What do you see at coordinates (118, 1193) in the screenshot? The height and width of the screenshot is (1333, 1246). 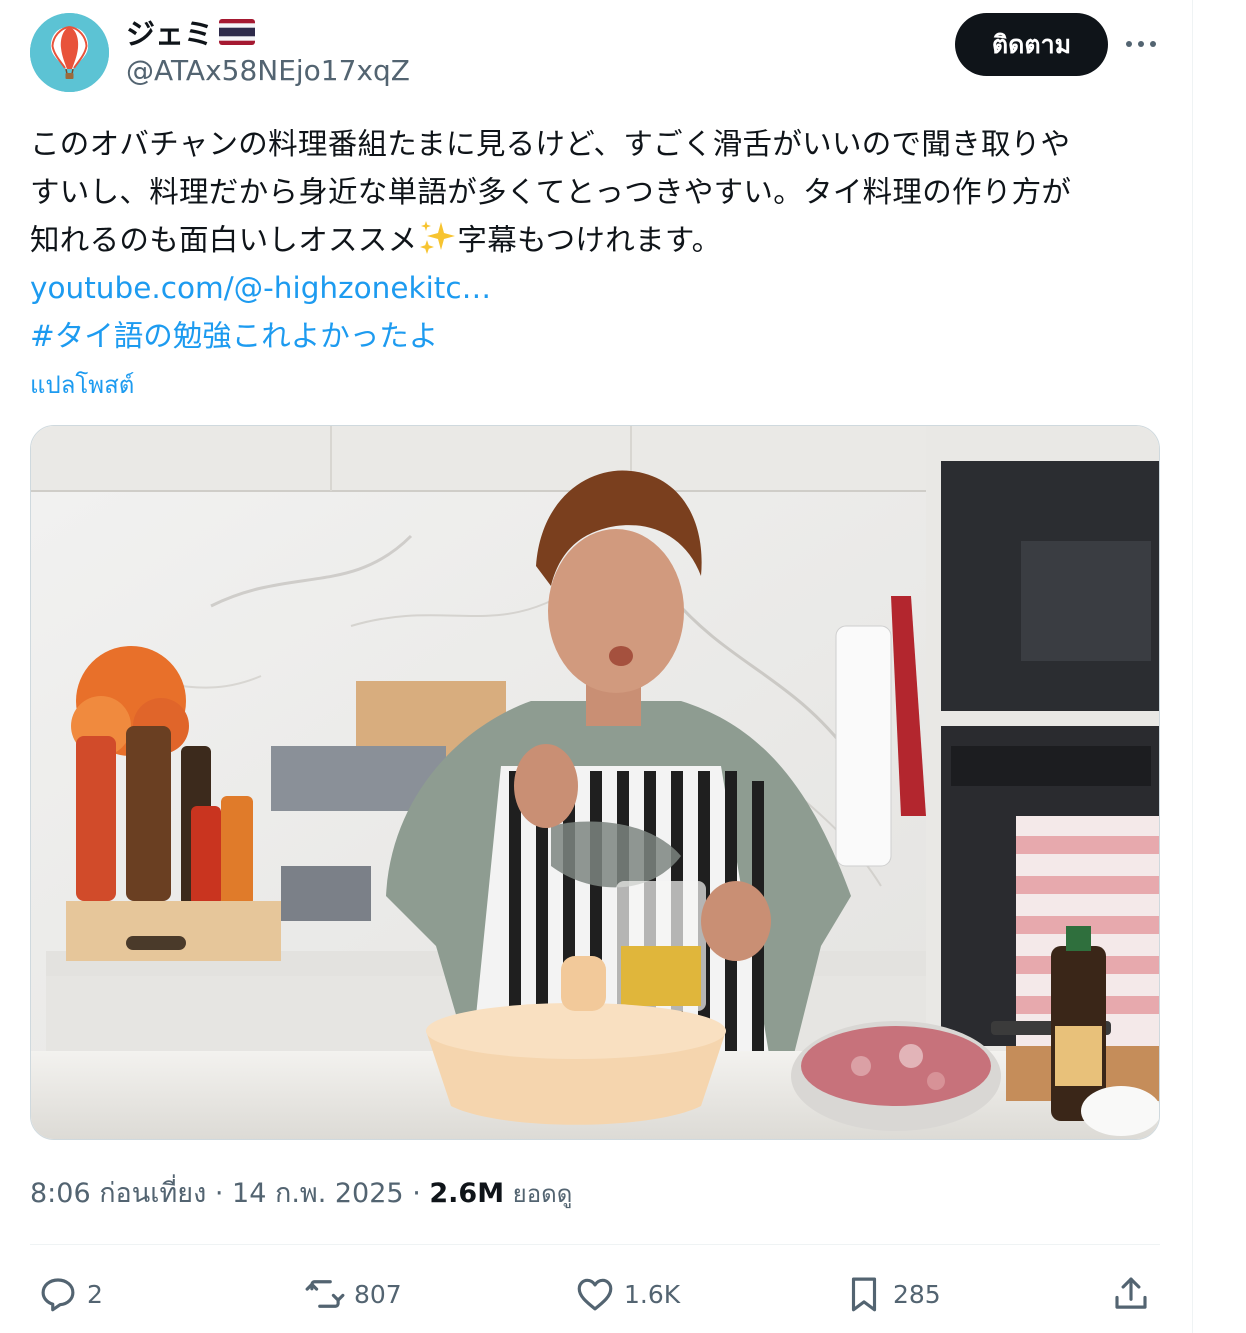 I see `post-time: 8:06 ก่อนเที่ยง` at bounding box center [118, 1193].